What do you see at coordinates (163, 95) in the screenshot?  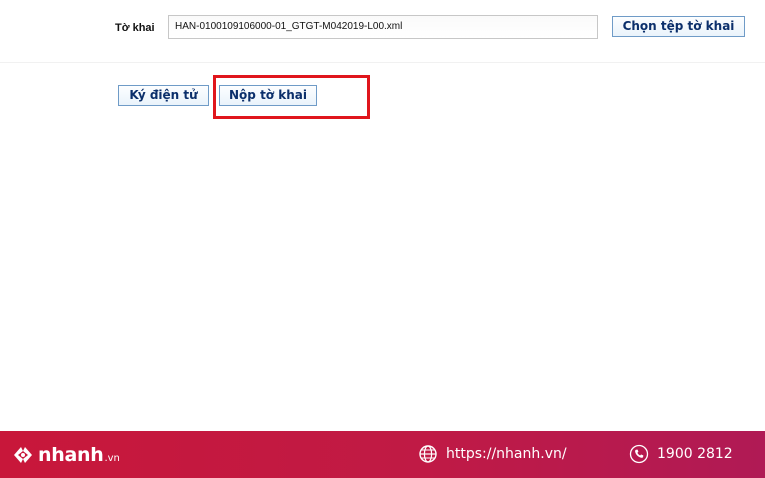 I see `digital-sign-button: Ký điện tử` at bounding box center [163, 95].